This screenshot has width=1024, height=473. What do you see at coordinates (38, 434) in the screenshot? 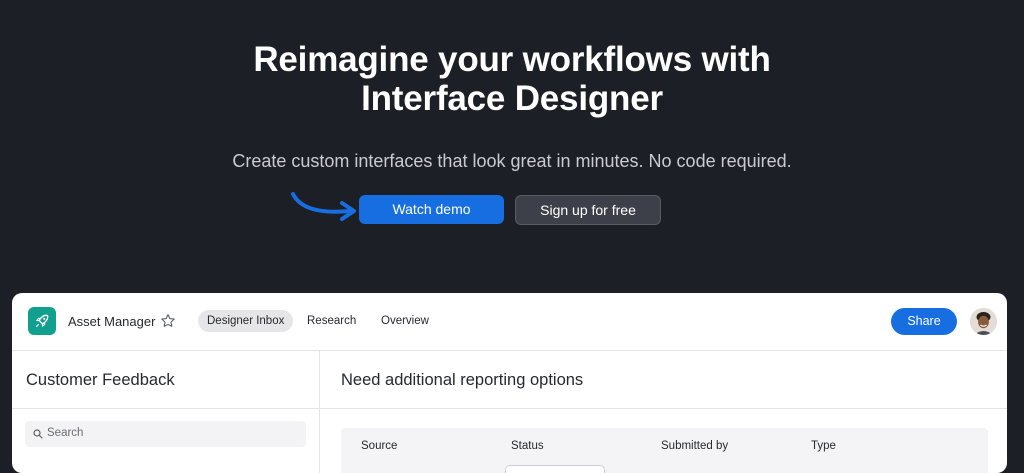
I see `search-icon` at bounding box center [38, 434].